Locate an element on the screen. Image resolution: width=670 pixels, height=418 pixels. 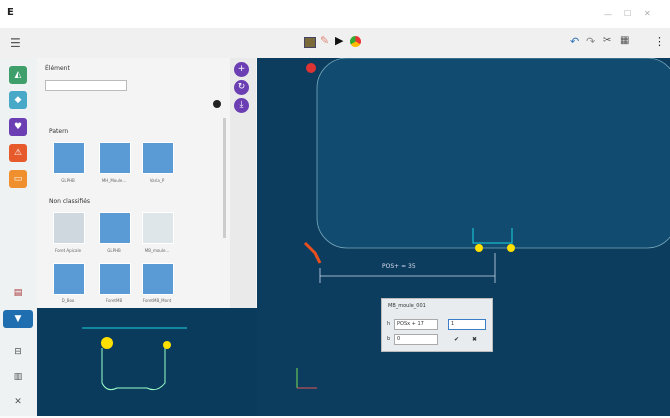
field1-label: h is located at coordinates (389, 324).